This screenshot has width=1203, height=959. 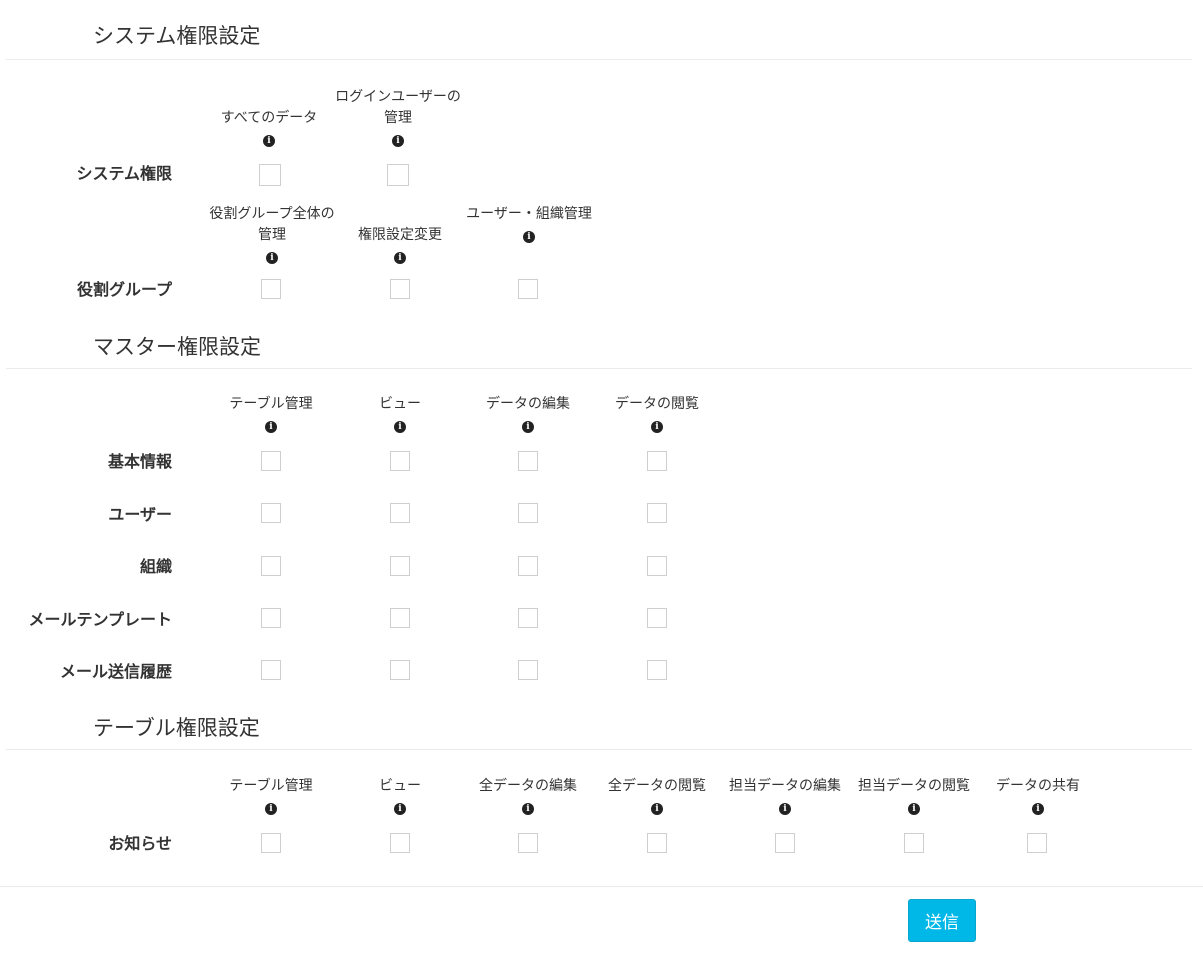 What do you see at coordinates (269, 129) in the screenshot?
I see `column-header: すべてのデータ i` at bounding box center [269, 129].